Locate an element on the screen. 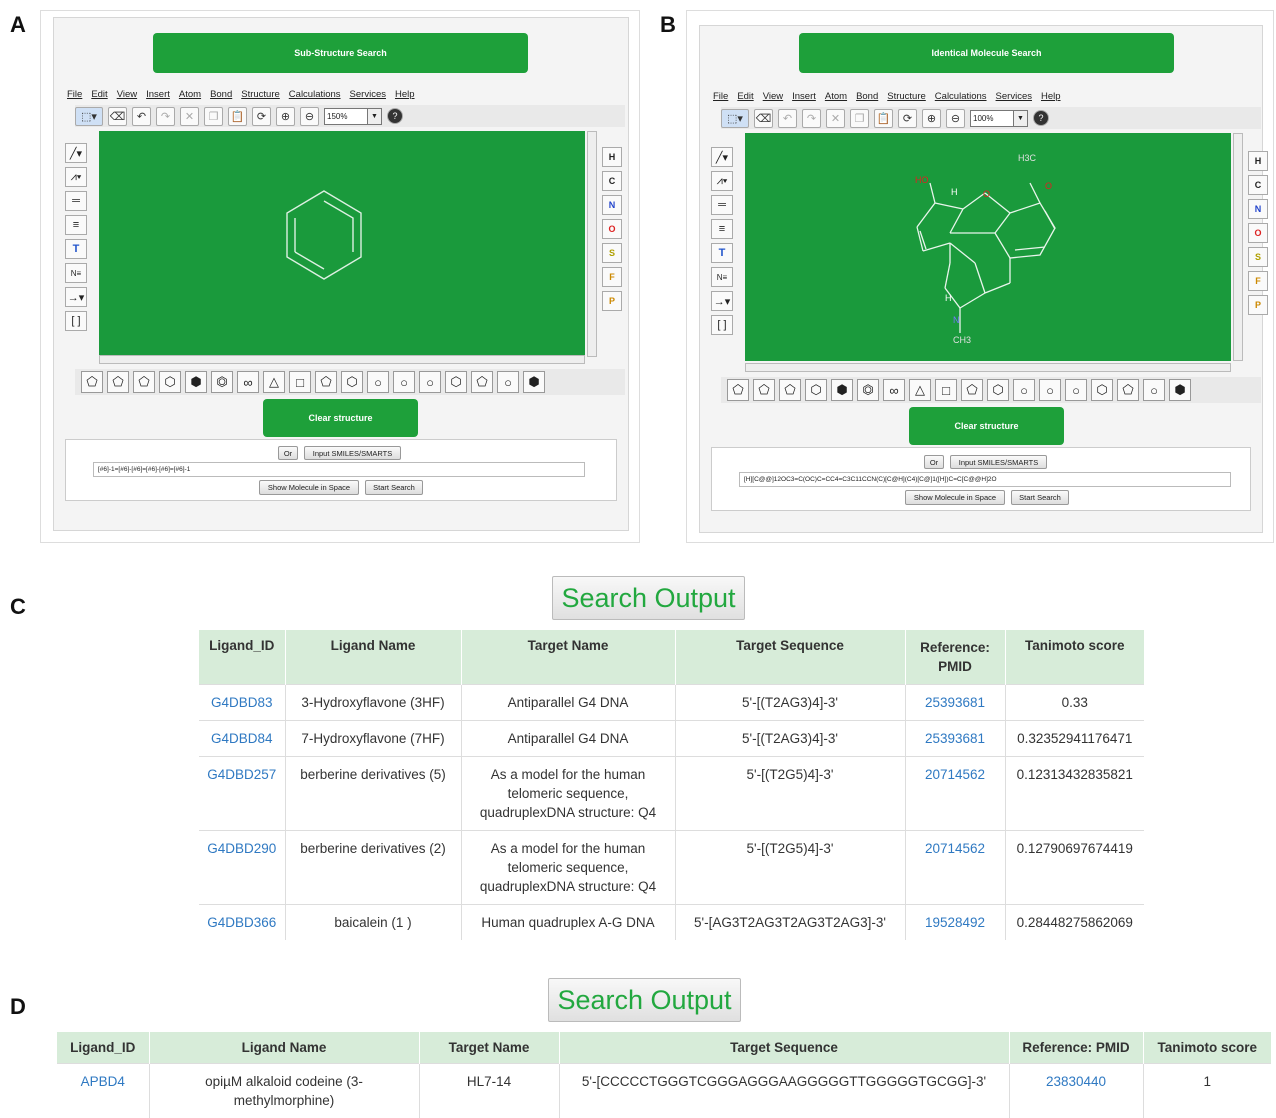 The height and width of the screenshot is (1118, 1276). drawing-canvas-b: H3C O HO H O H N CH3 is located at coordinates (988, 247).